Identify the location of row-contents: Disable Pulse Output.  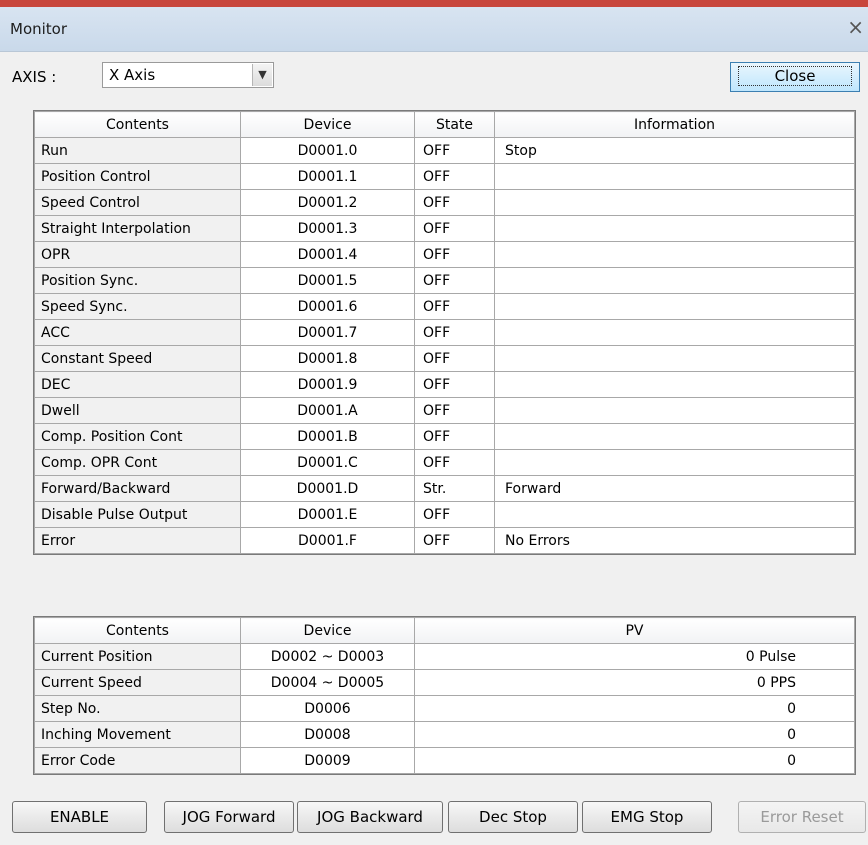
(137, 514).